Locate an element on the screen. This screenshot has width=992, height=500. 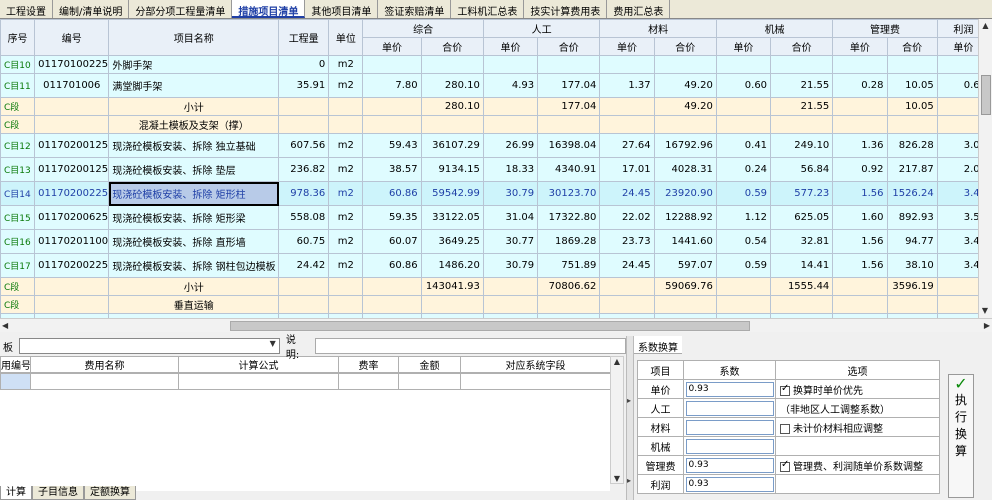
cell-code: 011702001255 is located at coordinates (72, 145).